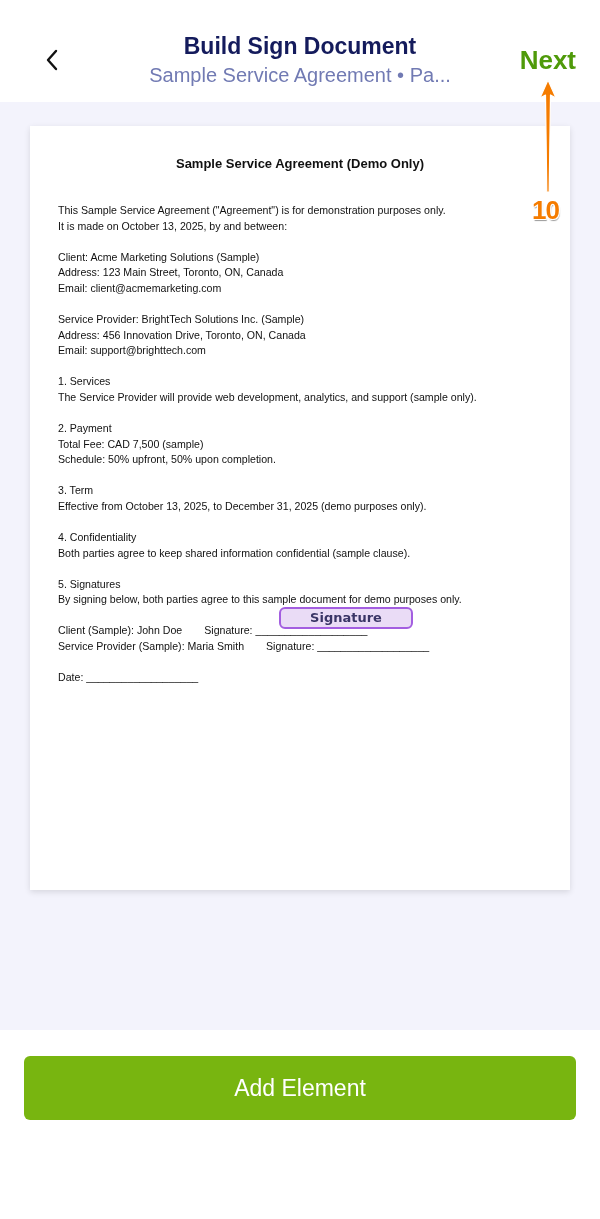 This screenshot has height=1219, width=600. What do you see at coordinates (243, 506) in the screenshot?
I see `document-text: Effective from October 13, 2025, to December 31, 2025 (demo purposes only).` at bounding box center [243, 506].